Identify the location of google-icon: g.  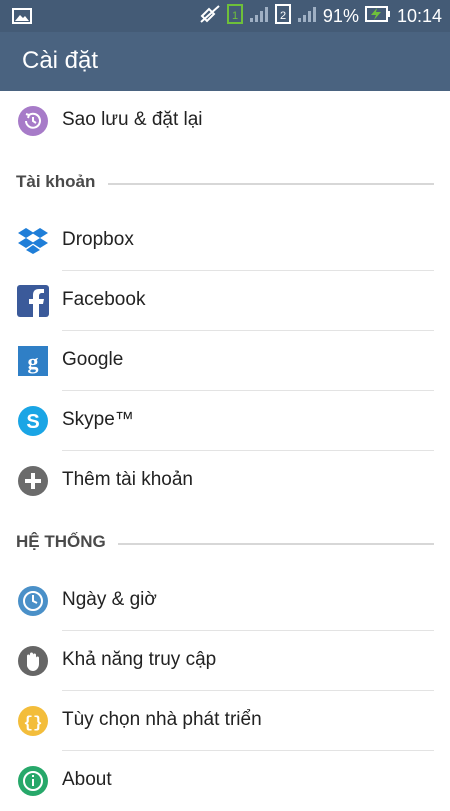
(33, 361).